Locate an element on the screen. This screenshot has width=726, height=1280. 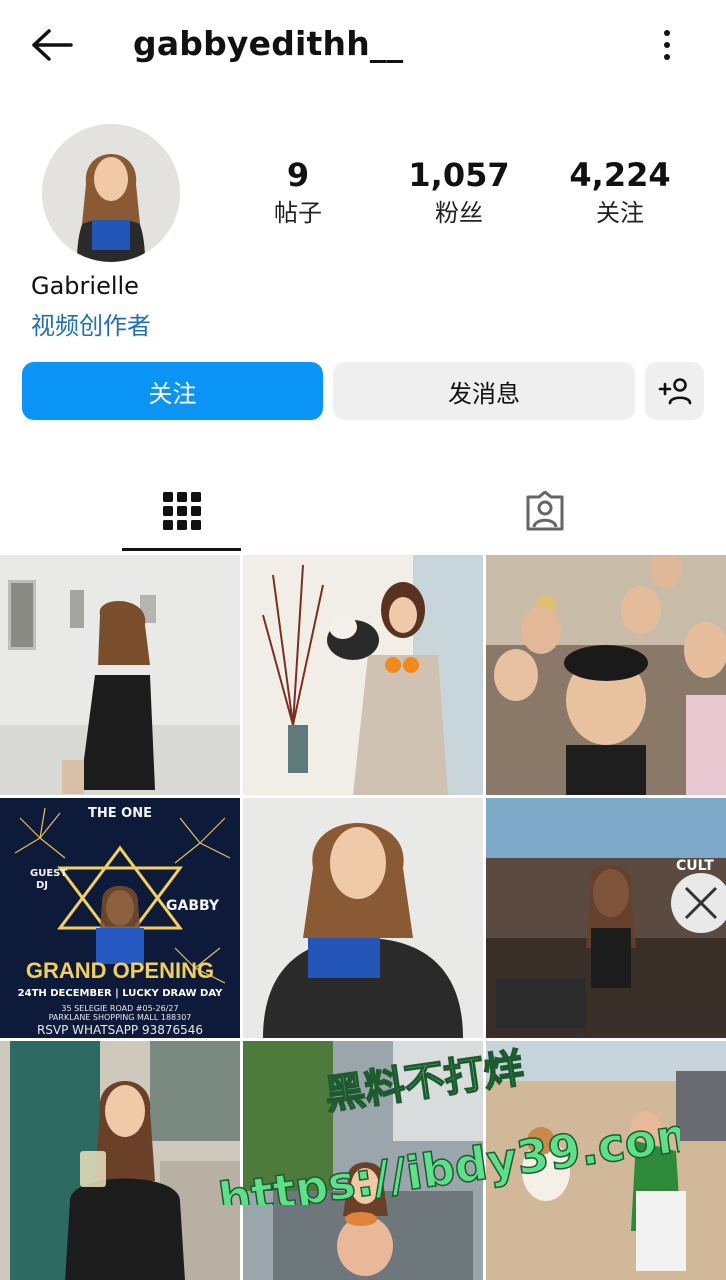
avatar-photo is located at coordinates (111, 193).